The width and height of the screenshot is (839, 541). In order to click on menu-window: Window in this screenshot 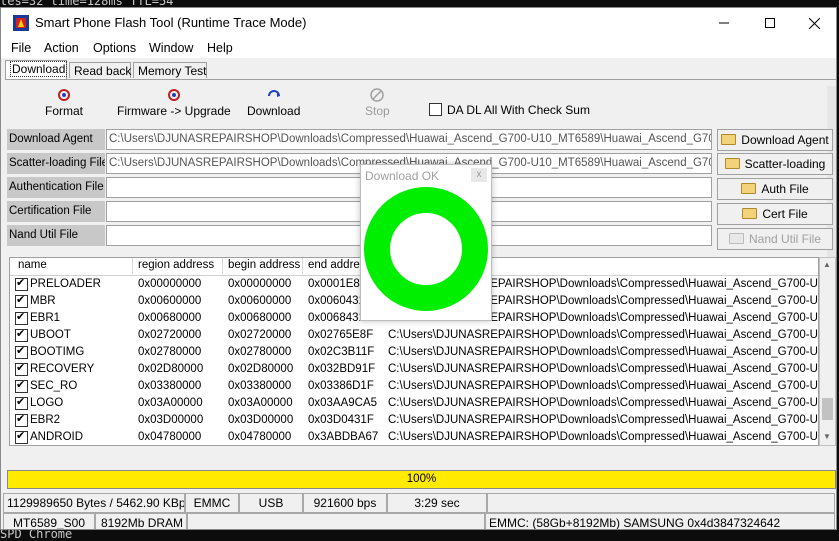, I will do `click(171, 48)`.